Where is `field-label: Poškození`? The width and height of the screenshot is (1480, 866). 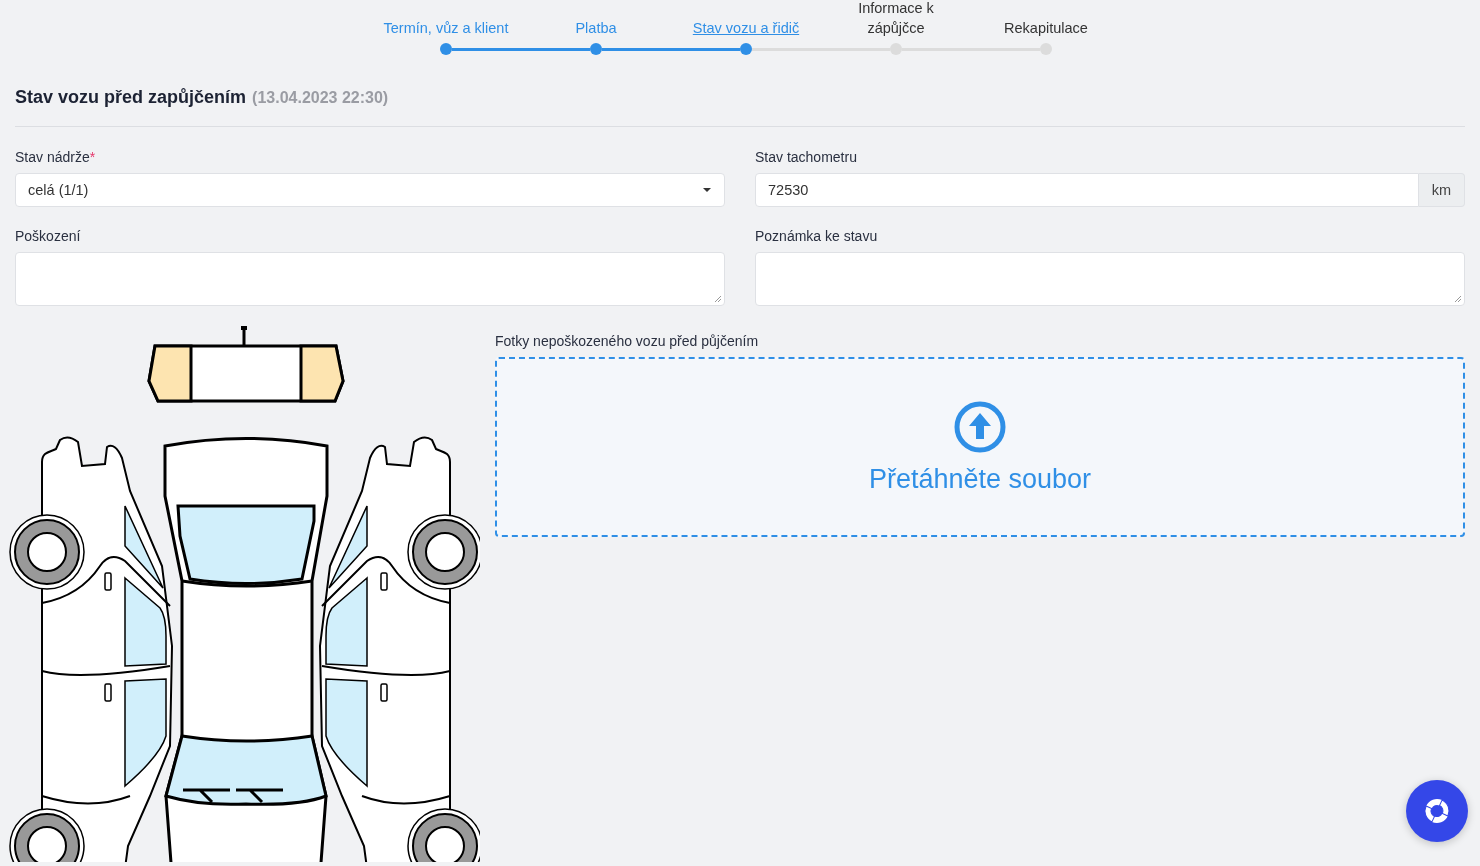
field-label: Poškození is located at coordinates (48, 236).